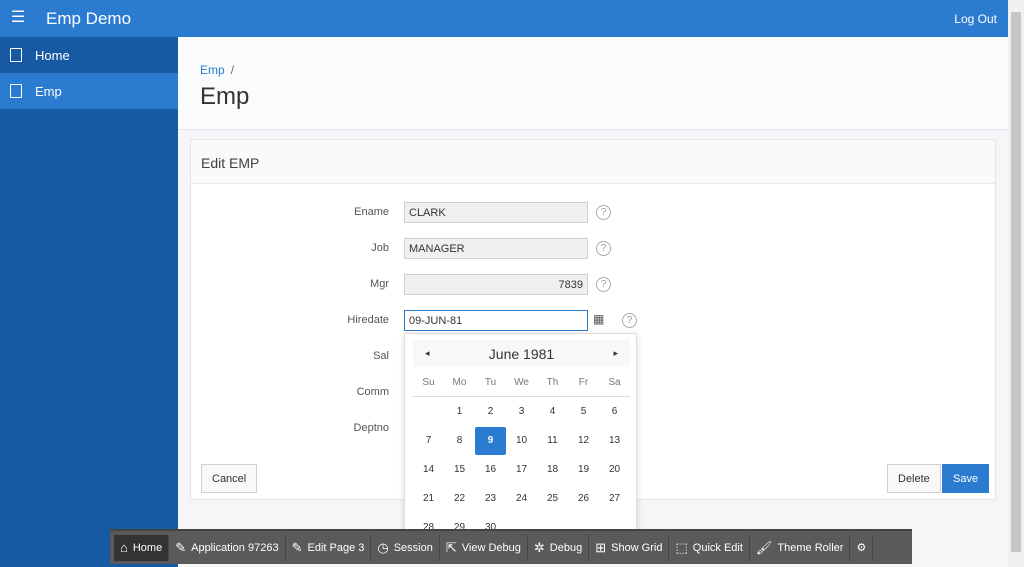 Image resolution: width=1024 pixels, height=567 pixels. Describe the element at coordinates (593, 162) in the screenshot. I see `region-title: Edit EMP` at that location.